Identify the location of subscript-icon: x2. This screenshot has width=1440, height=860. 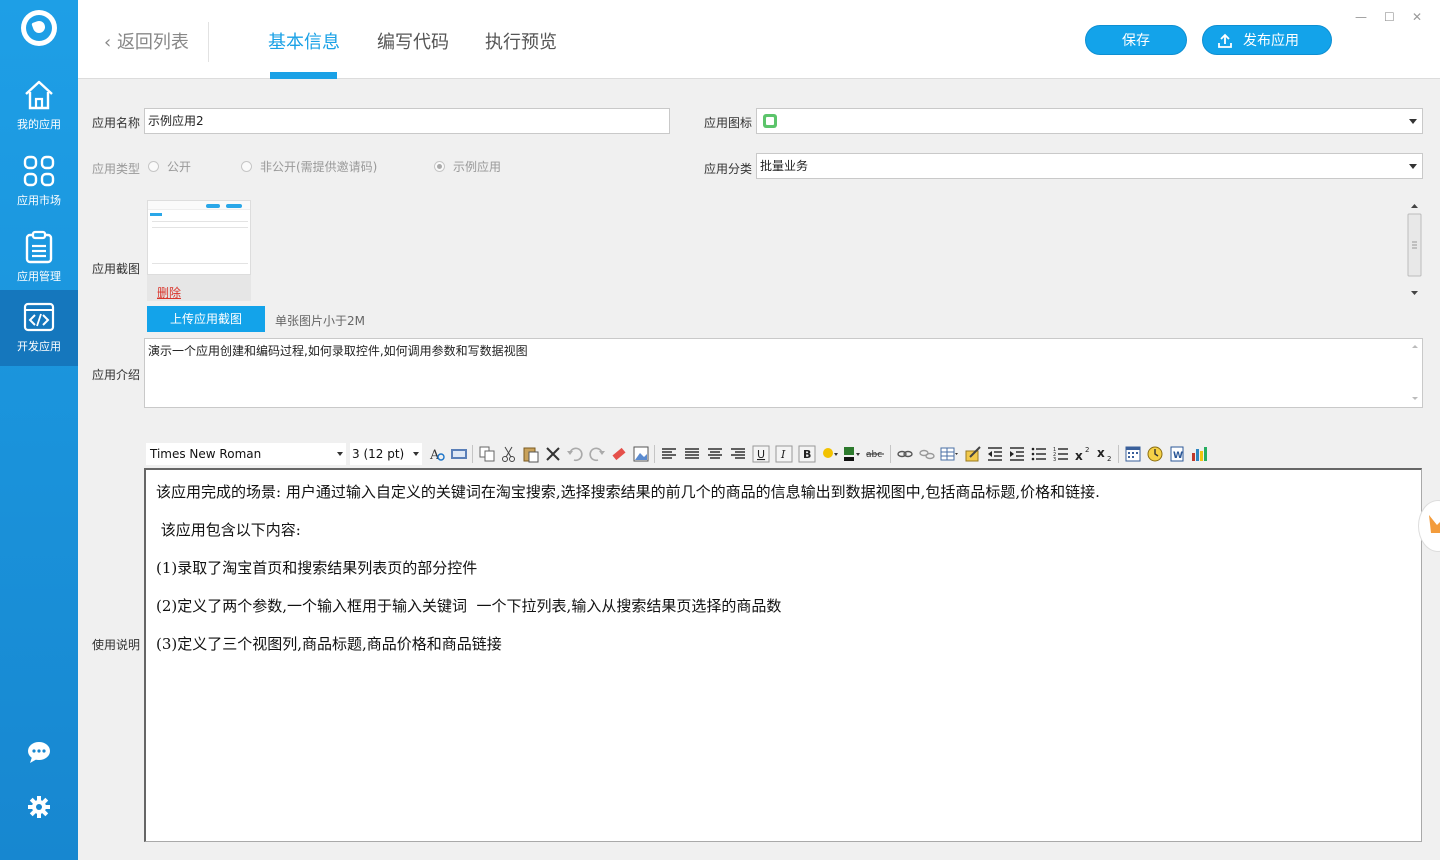
(1105, 454).